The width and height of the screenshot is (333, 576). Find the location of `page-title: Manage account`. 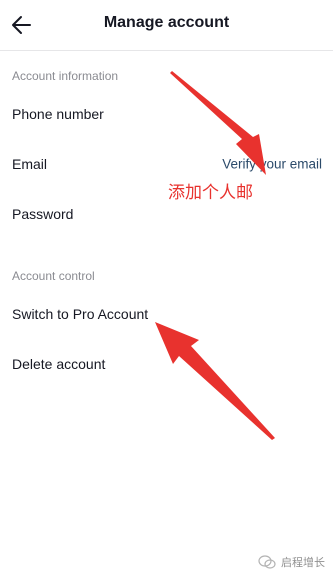

page-title: Manage account is located at coordinates (166, 22).